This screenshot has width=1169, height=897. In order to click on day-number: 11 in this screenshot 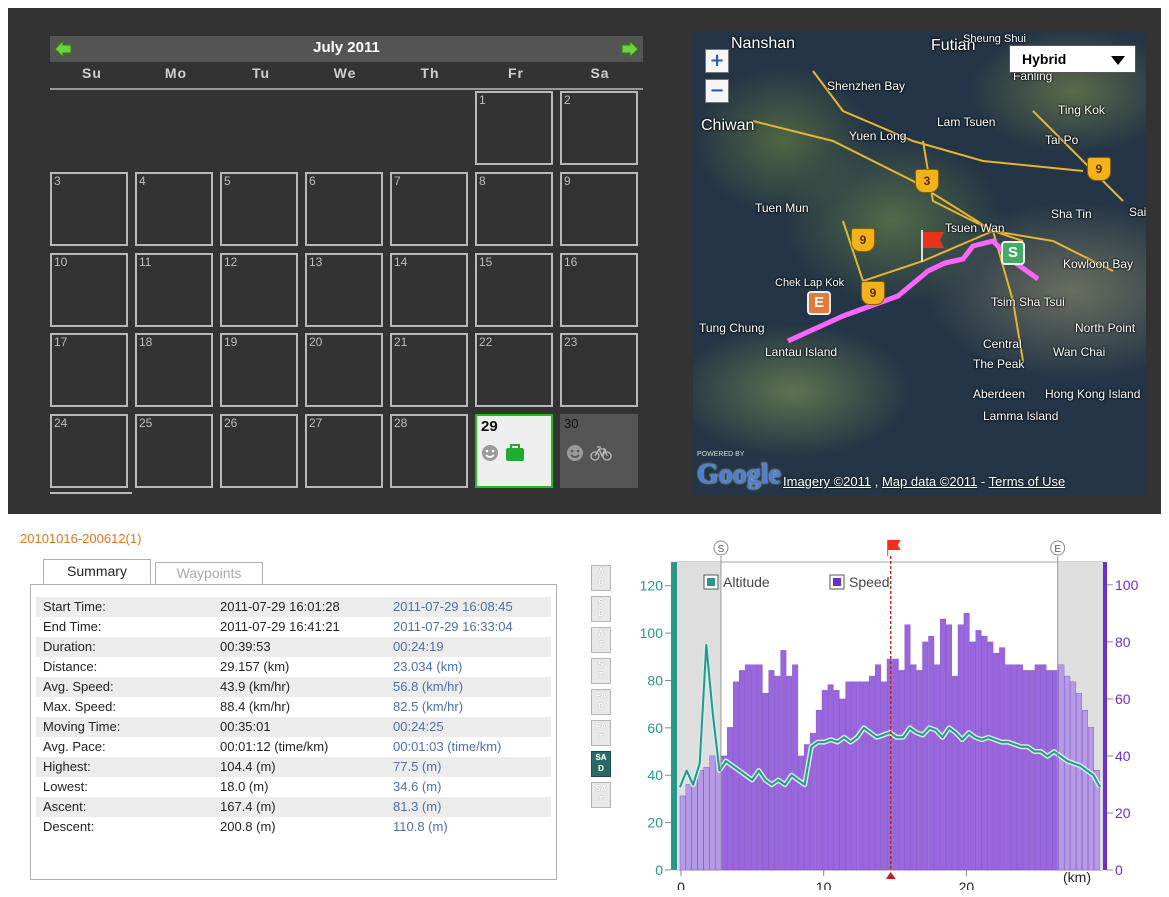, I will do `click(145, 262)`.